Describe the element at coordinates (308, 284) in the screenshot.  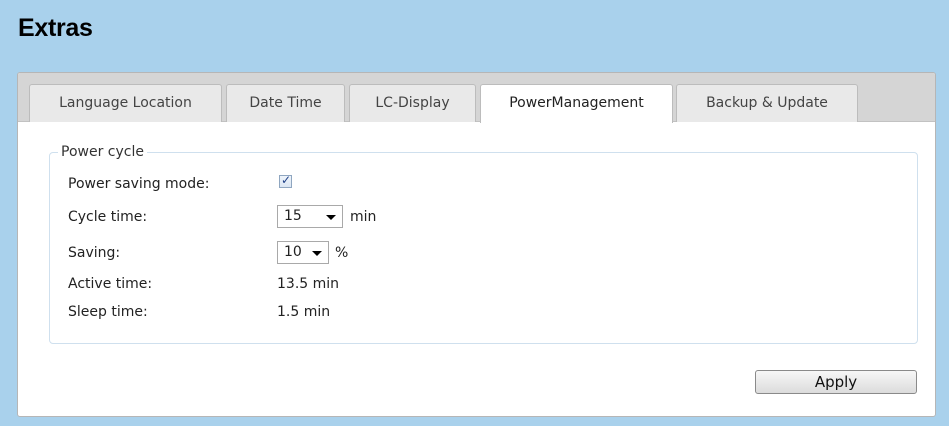
I see `active-time-value: 13.5 min` at that location.